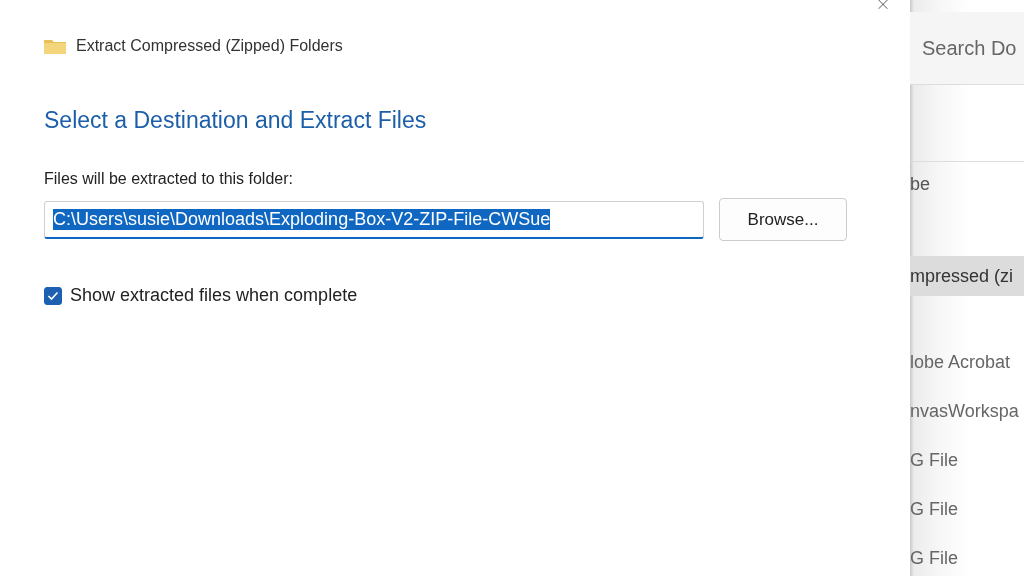 Image resolution: width=1024 pixels, height=576 pixels. Describe the element at coordinates (967, 362) in the screenshot. I see `file-type-item: lobe Acrobat` at that location.